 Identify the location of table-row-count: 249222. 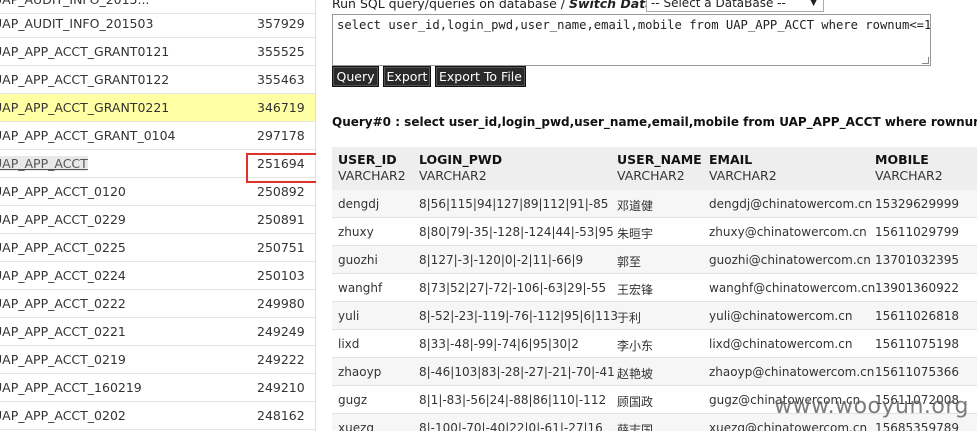
(281, 359).